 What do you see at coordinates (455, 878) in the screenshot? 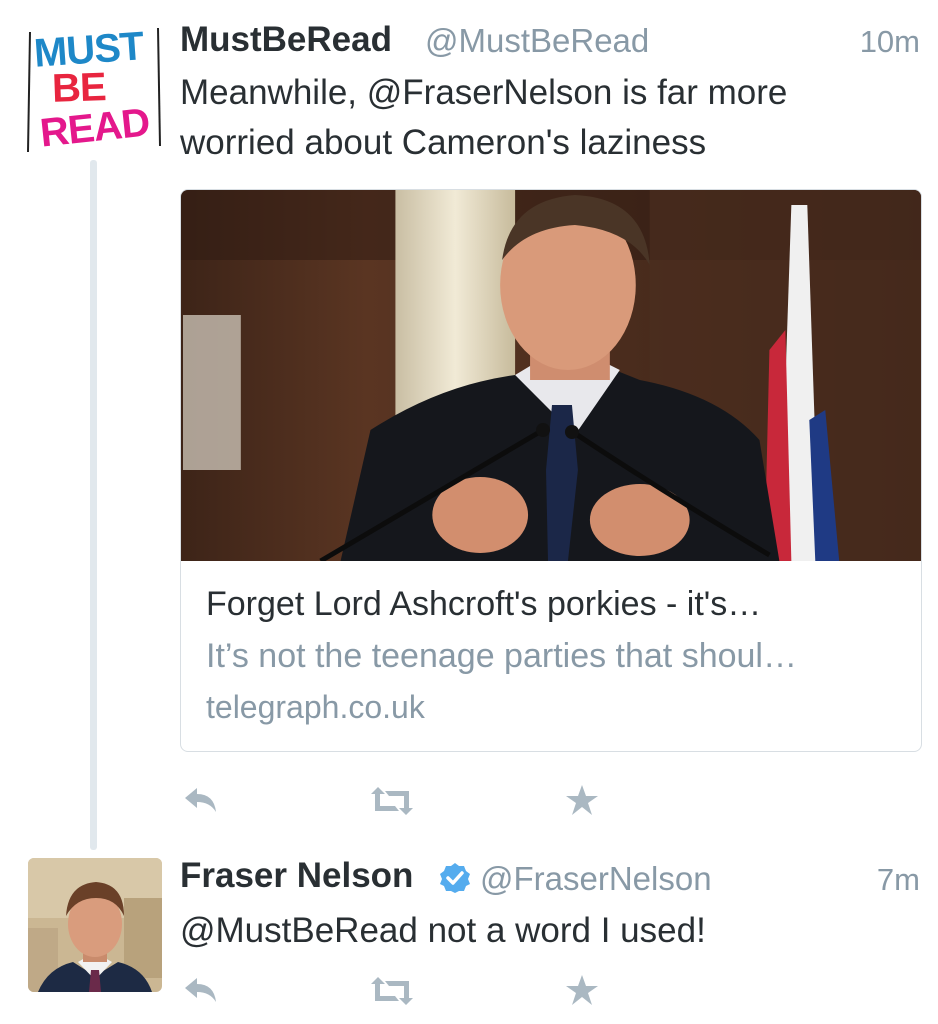
I see `verified-badge-icon` at bounding box center [455, 878].